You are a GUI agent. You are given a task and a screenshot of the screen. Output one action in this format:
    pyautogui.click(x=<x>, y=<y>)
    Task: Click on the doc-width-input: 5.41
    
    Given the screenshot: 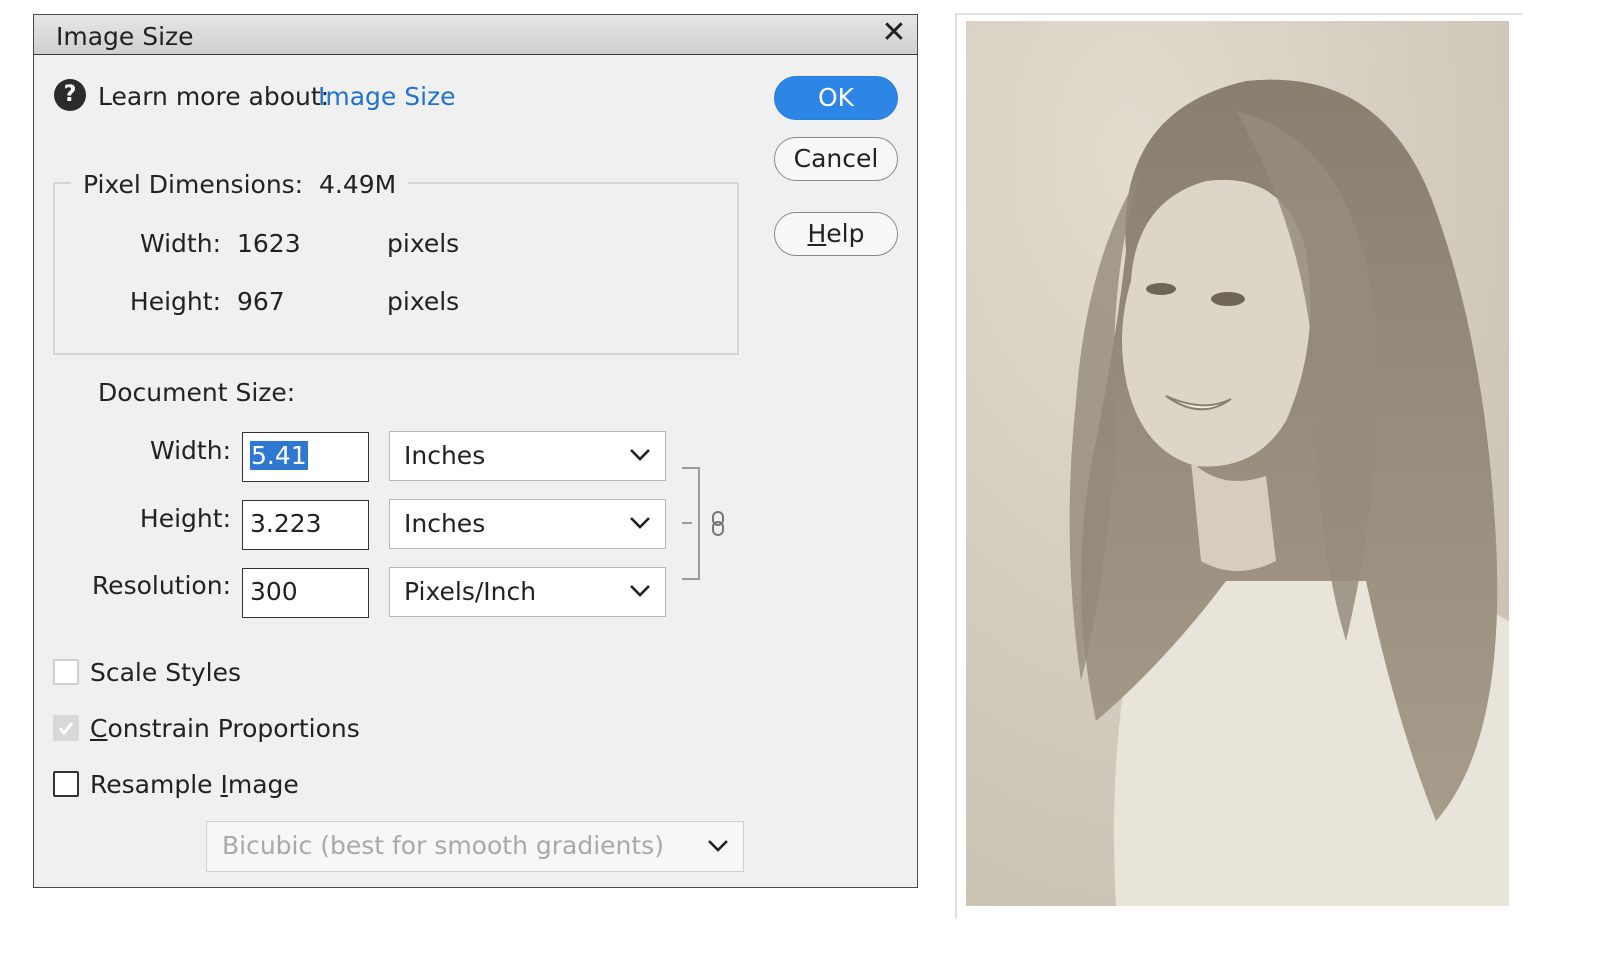 What is the action you would take?
    pyautogui.click(x=305, y=457)
    